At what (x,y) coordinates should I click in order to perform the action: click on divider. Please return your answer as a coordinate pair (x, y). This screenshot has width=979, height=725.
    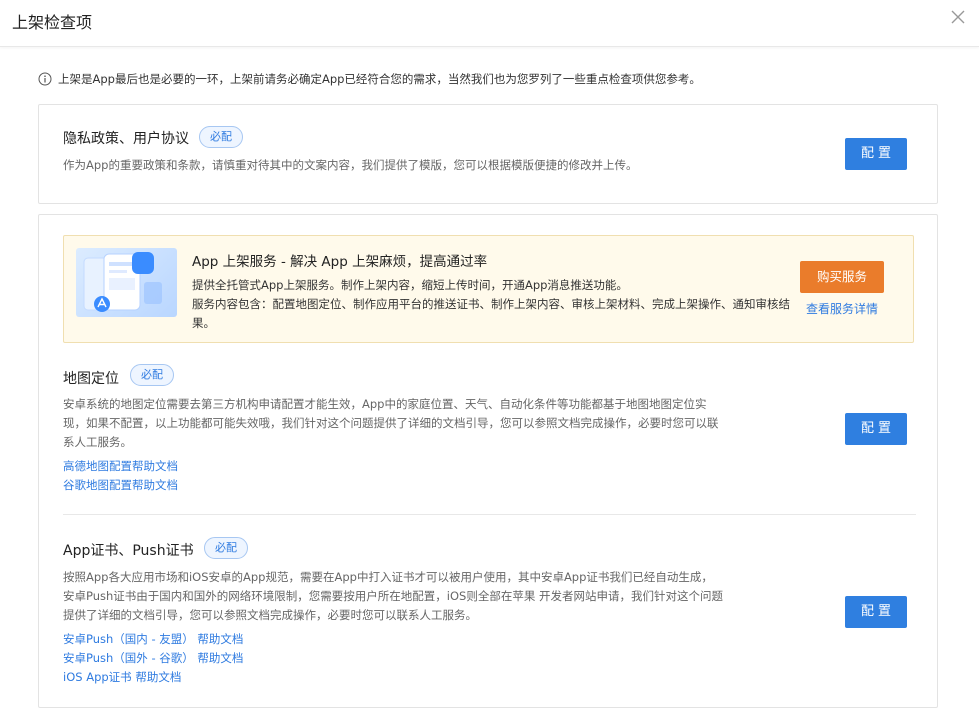
    Looking at the image, I should click on (489, 514).